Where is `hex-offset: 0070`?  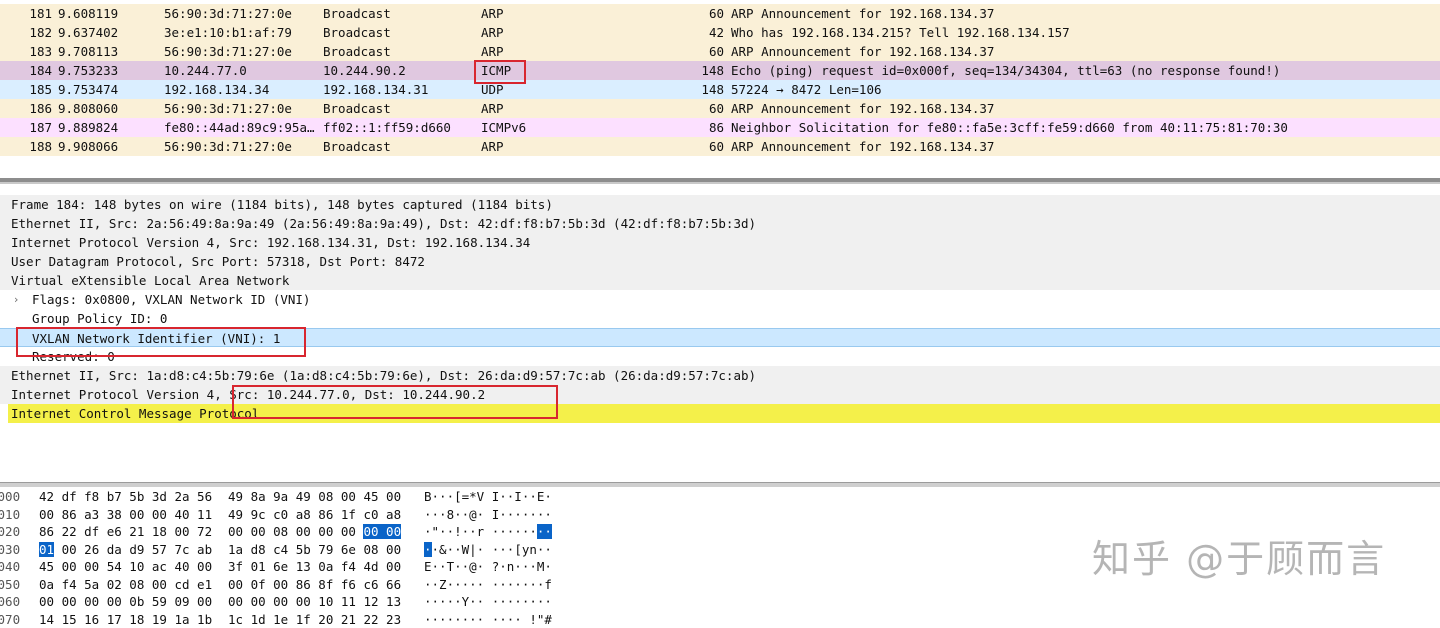 hex-offset: 0070 is located at coordinates (10, 619).